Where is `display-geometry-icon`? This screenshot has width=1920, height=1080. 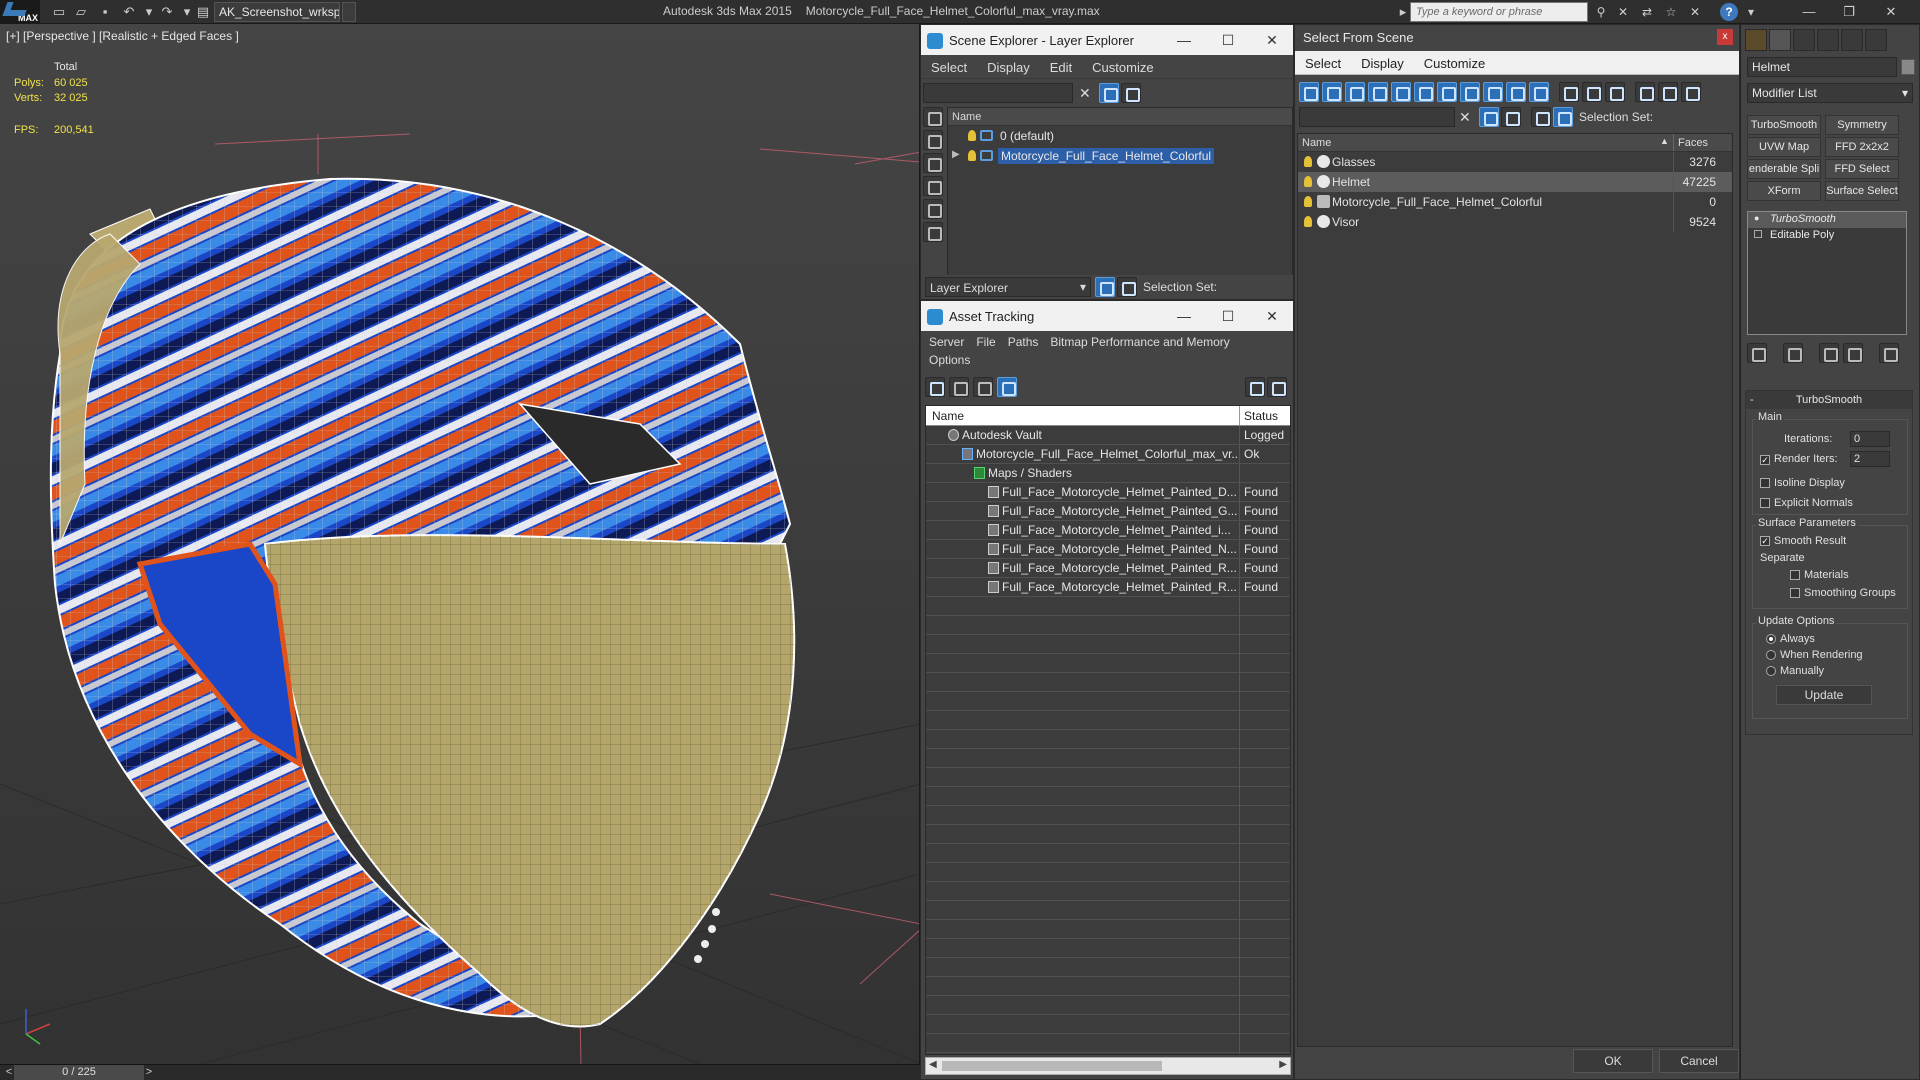
display-geometry-icon is located at coordinates (933, 117).